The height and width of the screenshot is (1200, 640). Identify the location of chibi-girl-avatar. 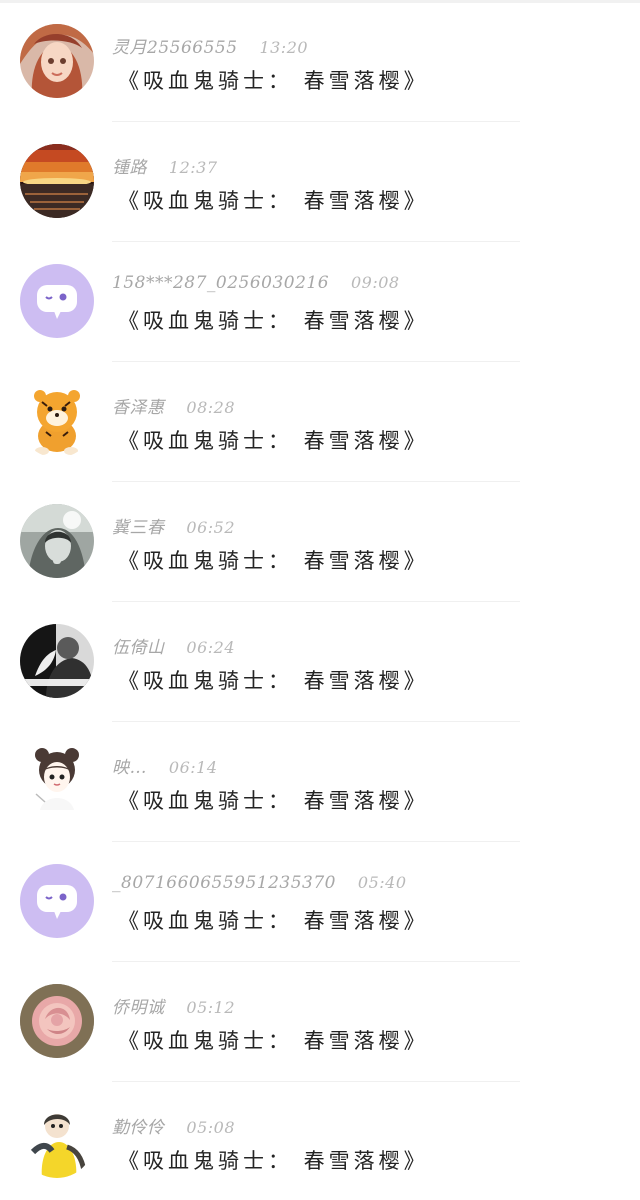
(57, 781).